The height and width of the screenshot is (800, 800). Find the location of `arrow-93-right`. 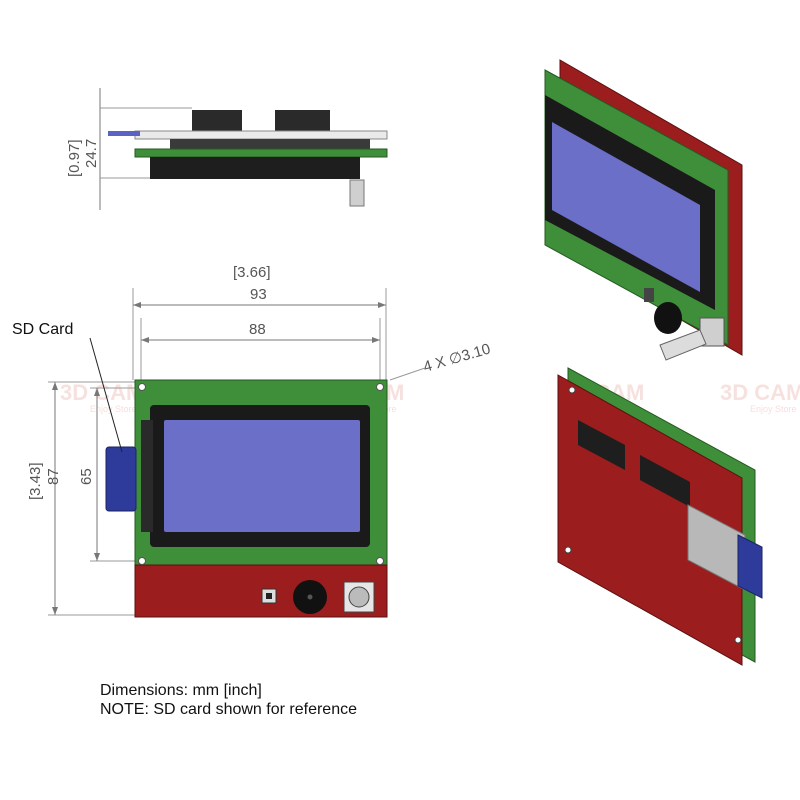

arrow-93-right is located at coordinates (382, 305).